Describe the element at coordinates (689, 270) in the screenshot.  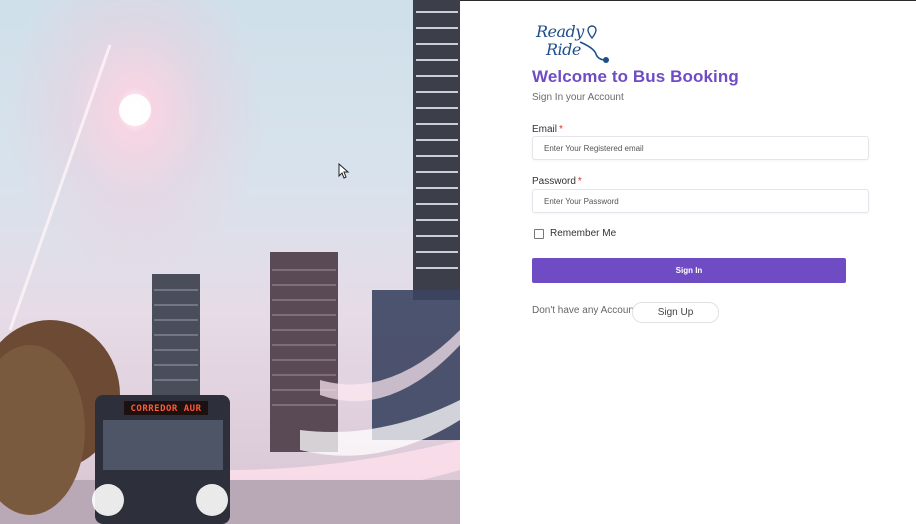
I see `sign-in-button: Sign In` at that location.